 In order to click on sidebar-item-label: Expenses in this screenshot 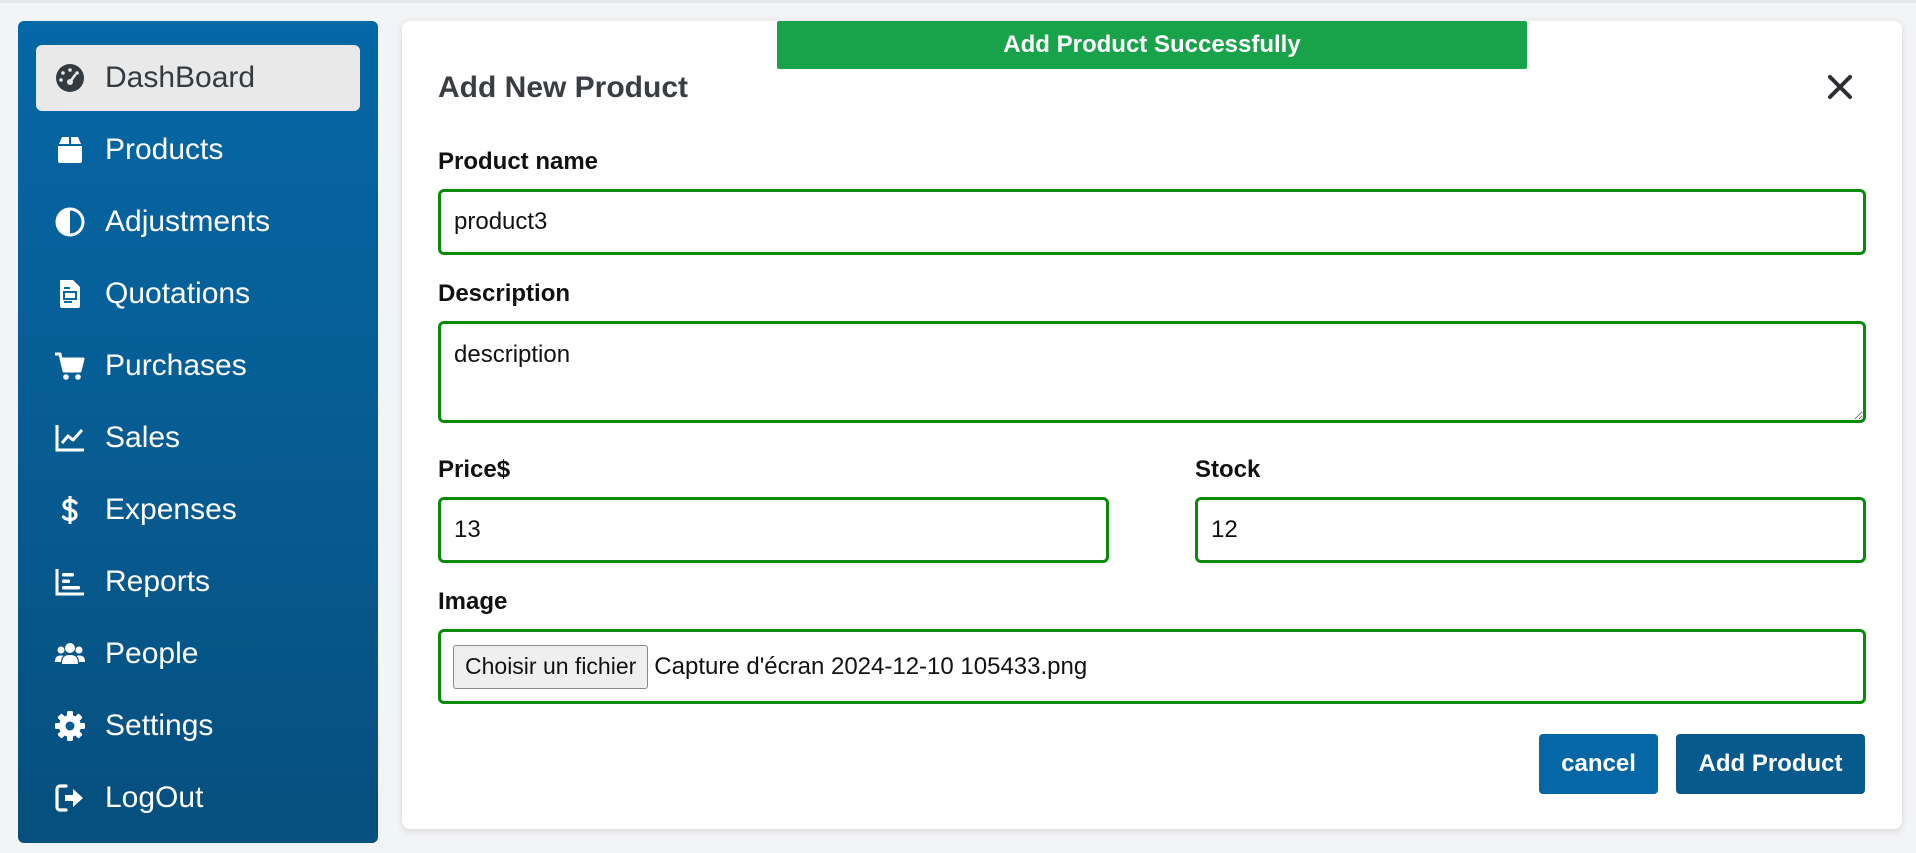, I will do `click(171, 509)`.